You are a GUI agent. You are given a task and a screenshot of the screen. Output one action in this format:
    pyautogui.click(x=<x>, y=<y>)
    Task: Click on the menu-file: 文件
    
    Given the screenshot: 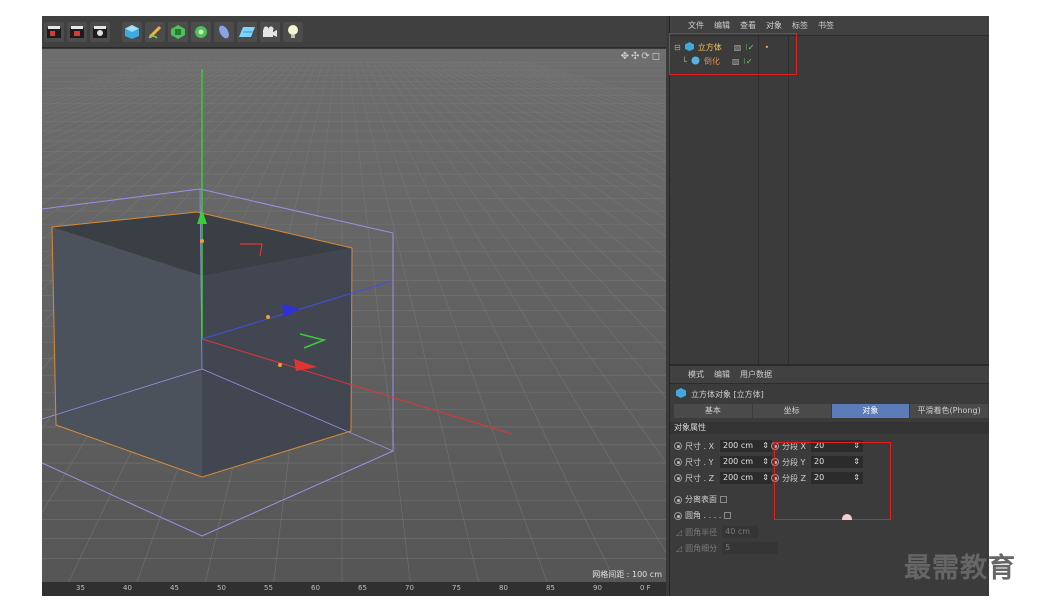 What is the action you would take?
    pyautogui.click(x=696, y=25)
    